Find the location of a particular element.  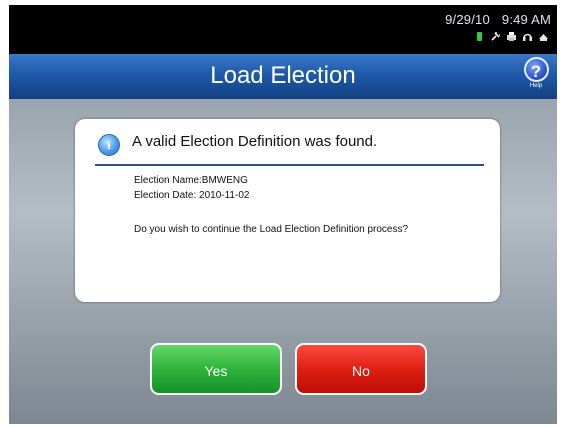

status-time: 9:49 AM is located at coordinates (526, 19).